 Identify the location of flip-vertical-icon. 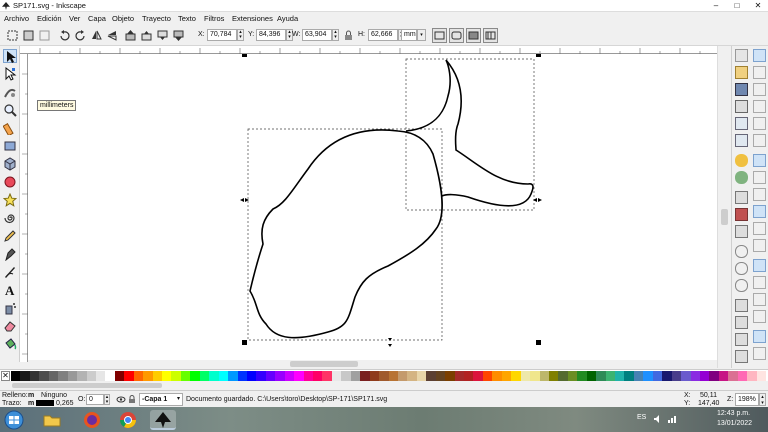
(112, 35).